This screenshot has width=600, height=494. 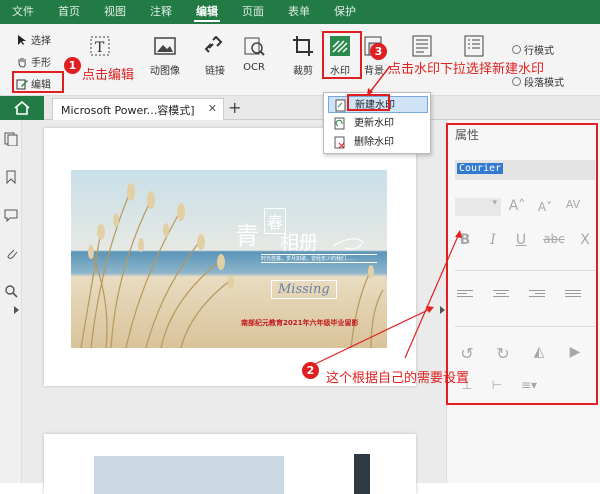 What do you see at coordinates (310, 370) in the screenshot?
I see `step-2-badge: 2` at bounding box center [310, 370].